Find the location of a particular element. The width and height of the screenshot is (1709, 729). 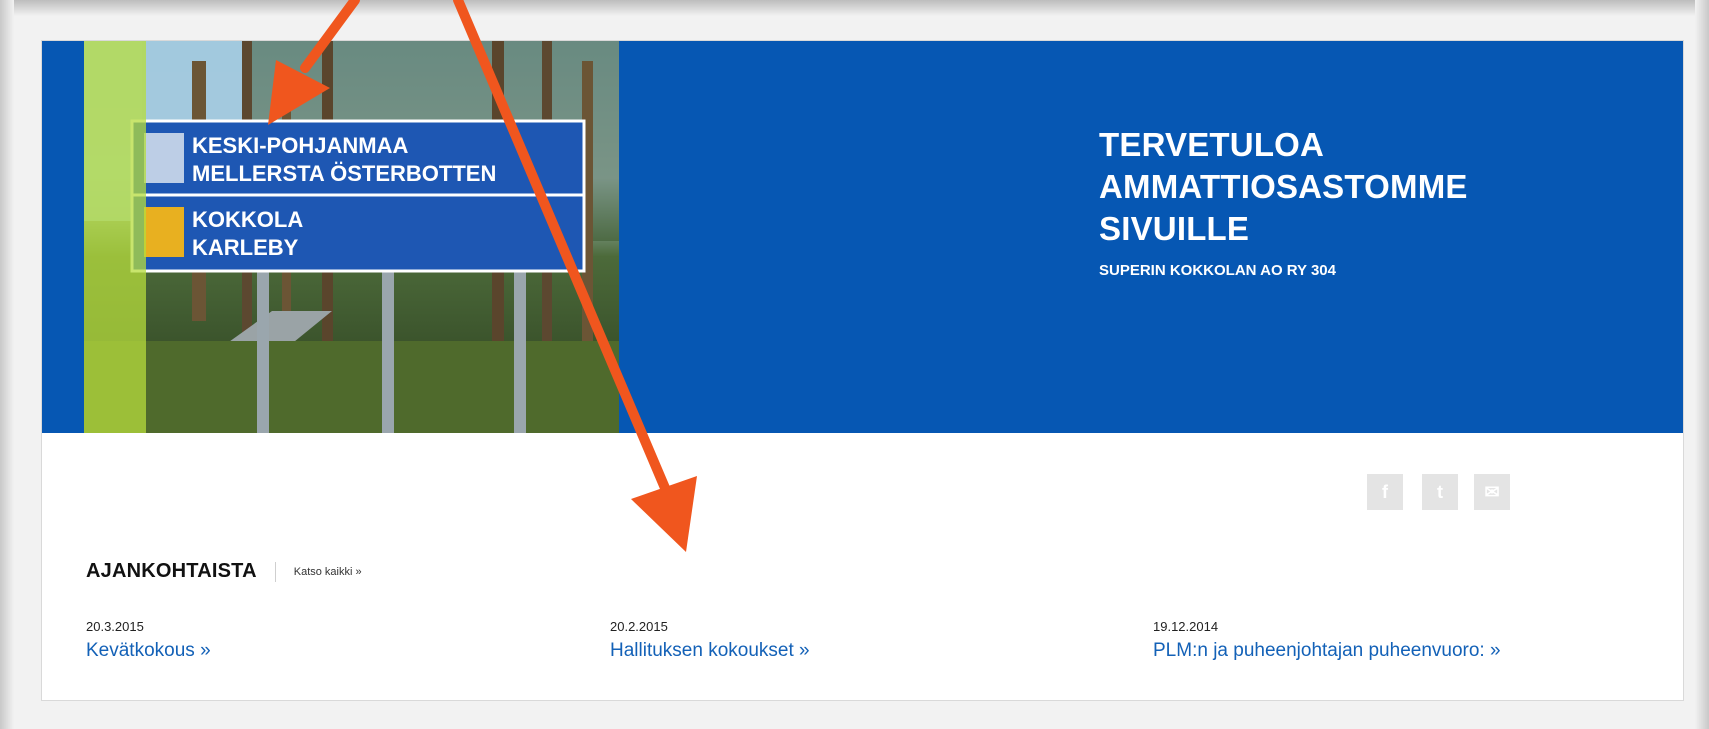

news-header-divider is located at coordinates (275, 571).